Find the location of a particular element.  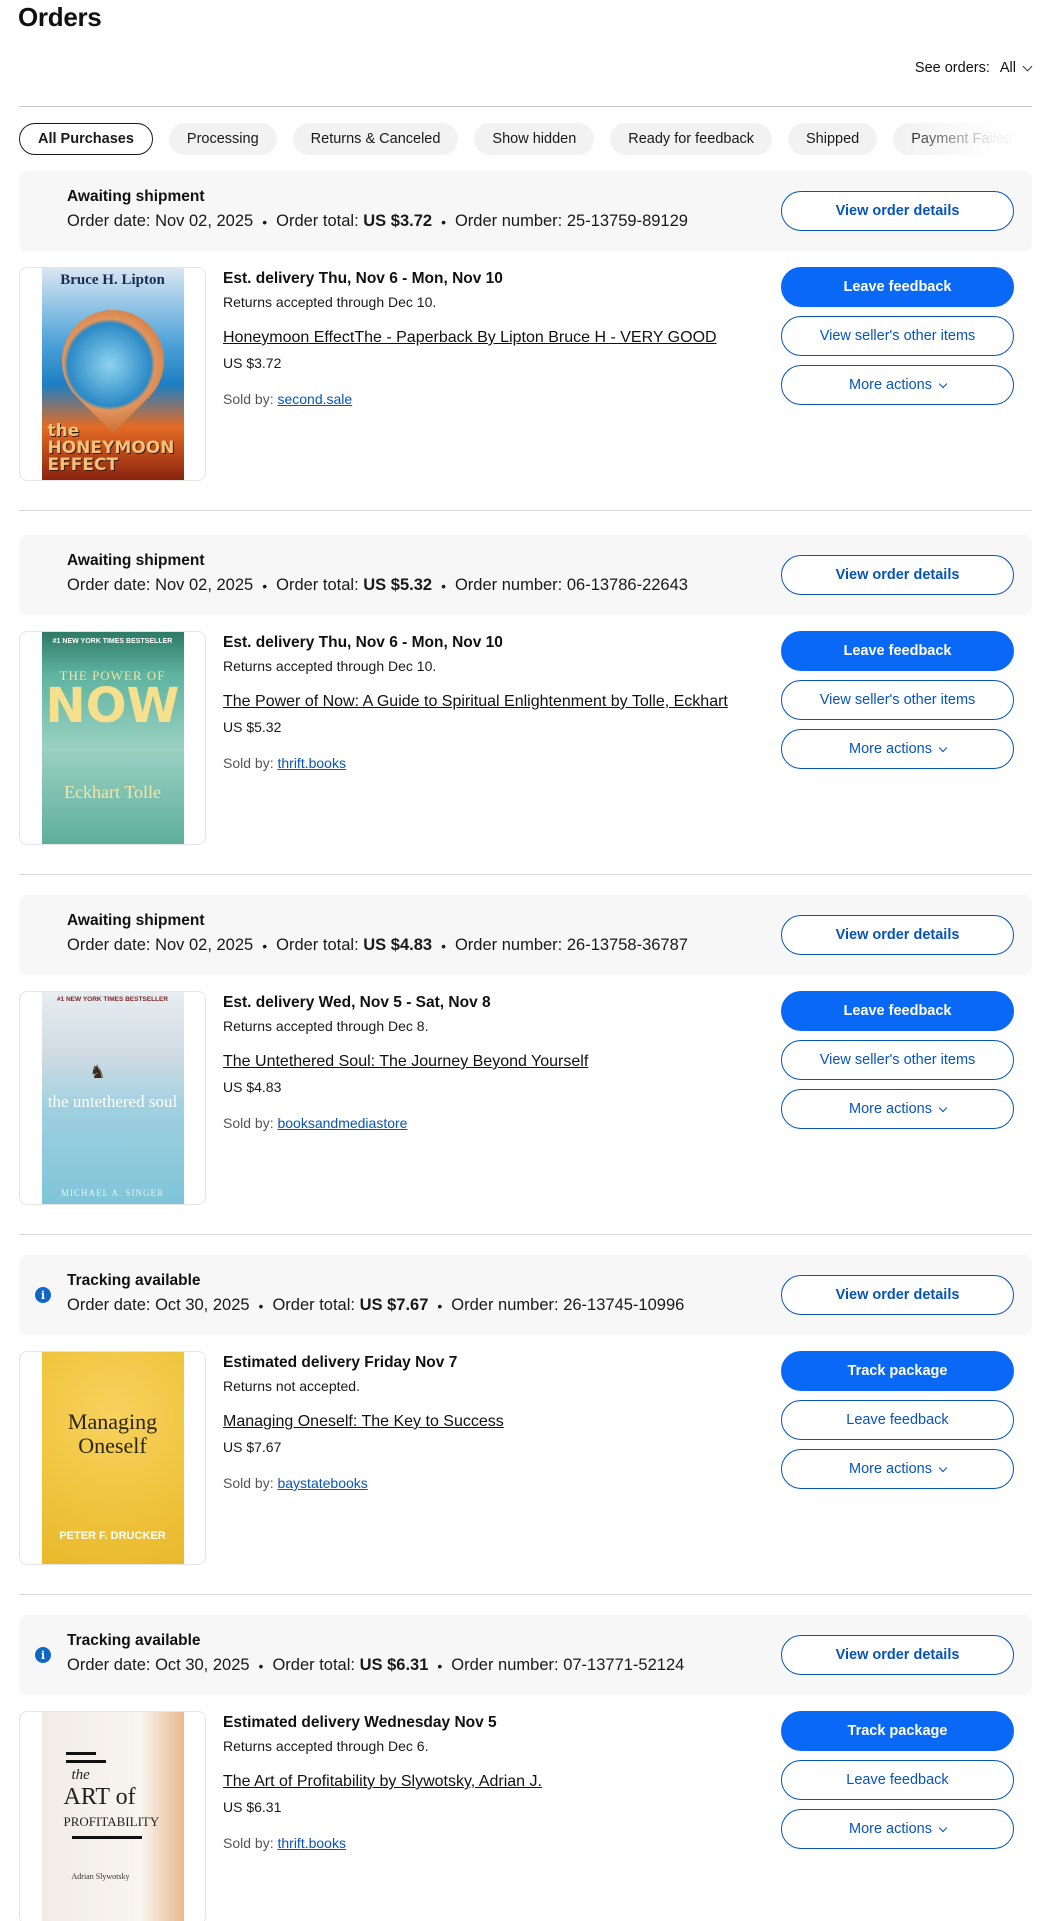

item-image: Managing Oneself PETER F. DRUCKER is located at coordinates (112, 1458).